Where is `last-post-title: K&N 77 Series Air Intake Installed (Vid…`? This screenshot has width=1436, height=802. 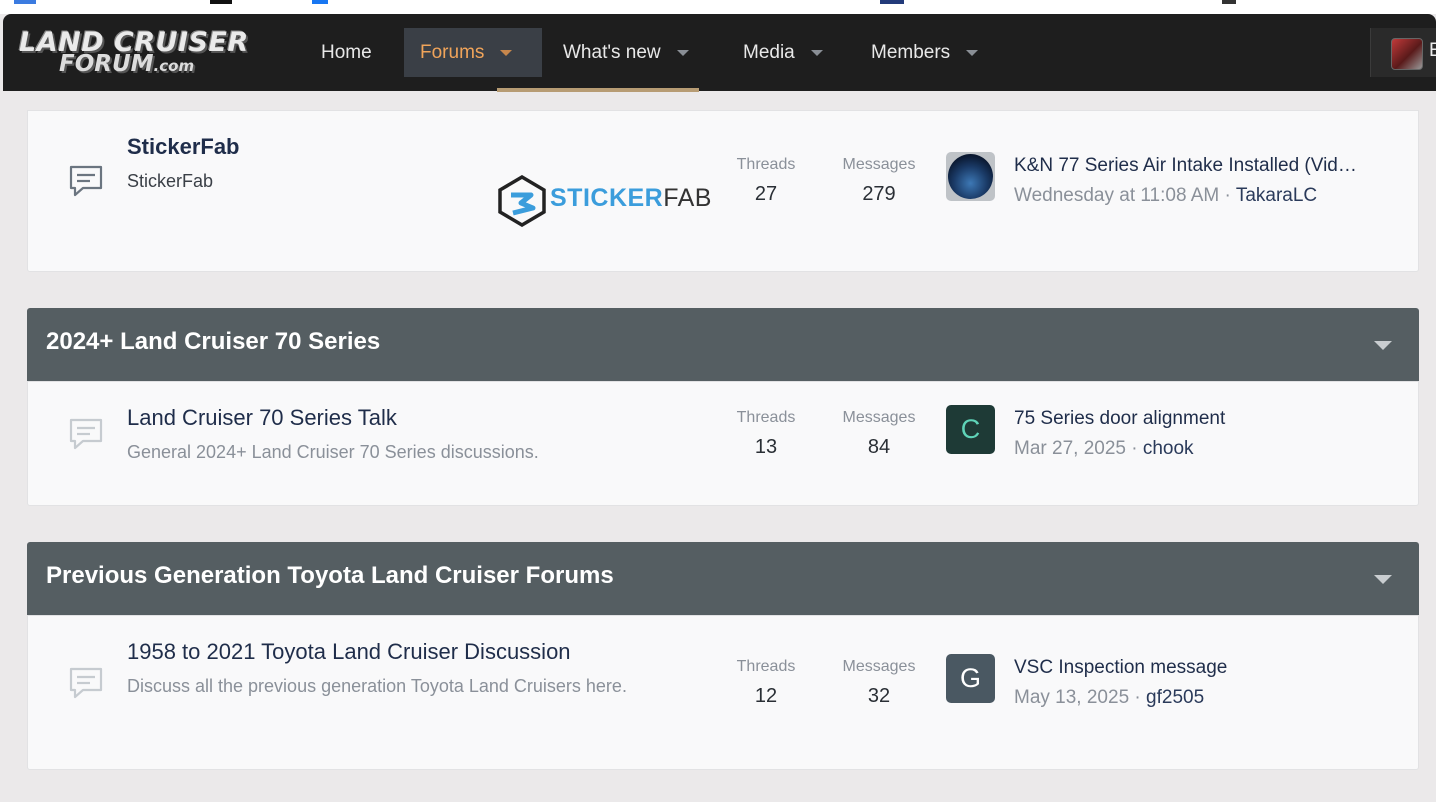
last-post-title: K&N 77 Series Air Intake Installed (Vid… is located at coordinates (1199, 166).